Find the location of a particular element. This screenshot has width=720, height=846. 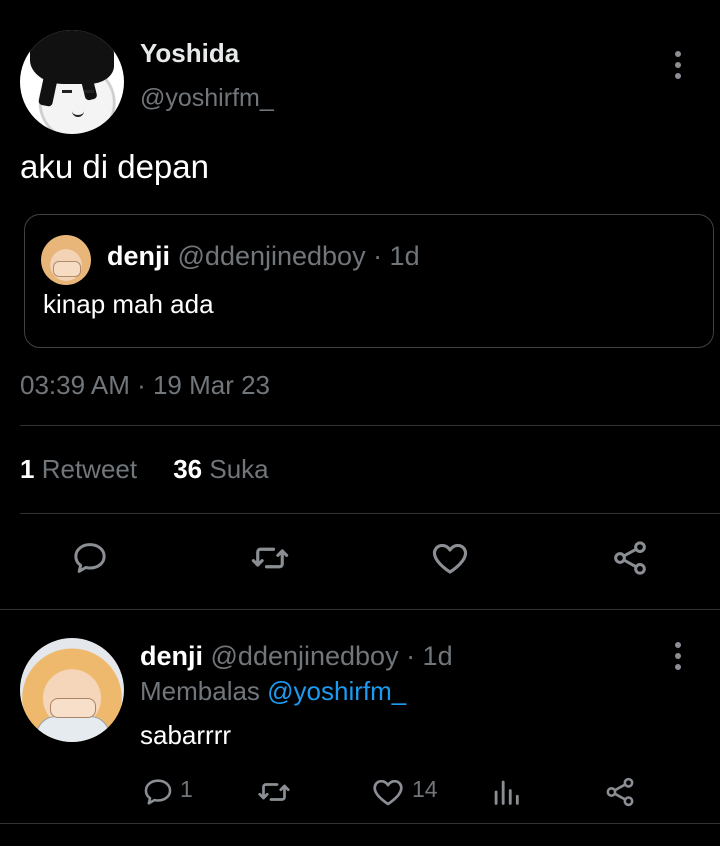

reply-text: sabarrrr is located at coordinates (186, 735).